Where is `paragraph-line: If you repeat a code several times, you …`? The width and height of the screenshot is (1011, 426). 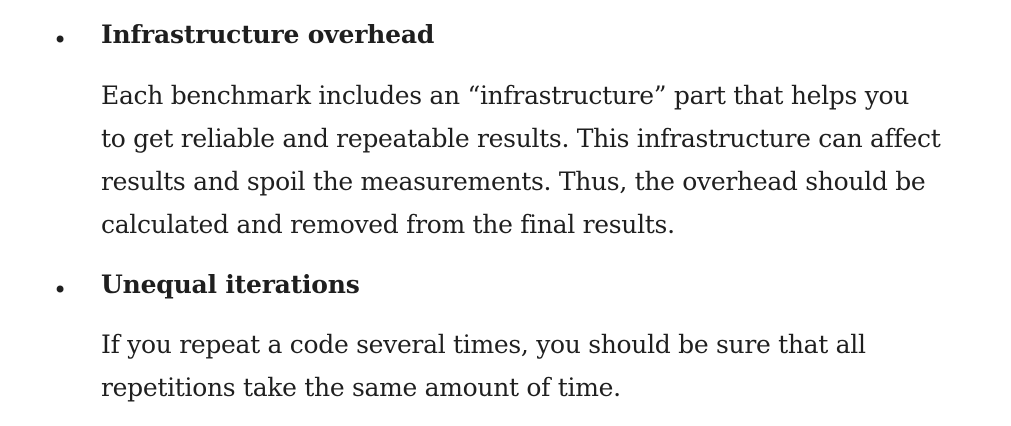 paragraph-line: If you repeat a code several times, you … is located at coordinates (483, 344).